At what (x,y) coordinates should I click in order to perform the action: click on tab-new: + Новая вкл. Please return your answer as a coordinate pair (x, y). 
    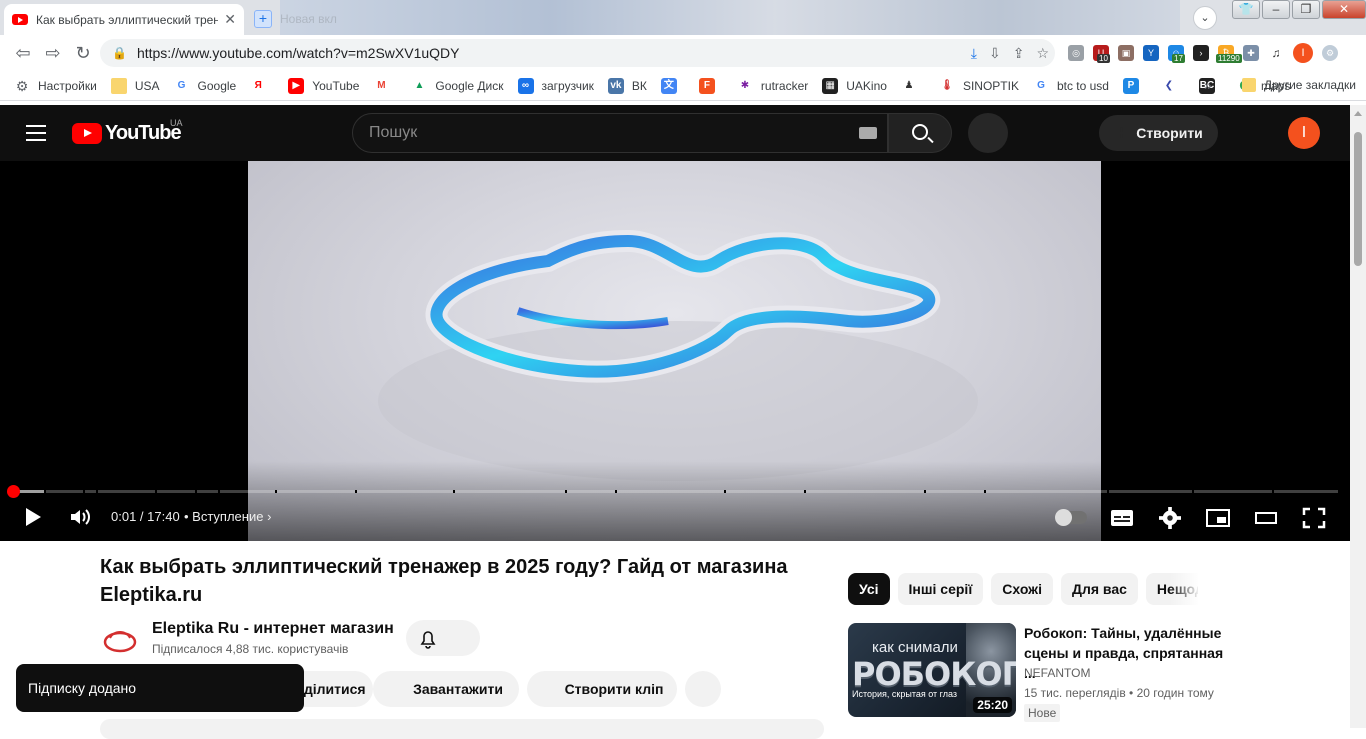
    Looking at the image, I should click on (350, 19).